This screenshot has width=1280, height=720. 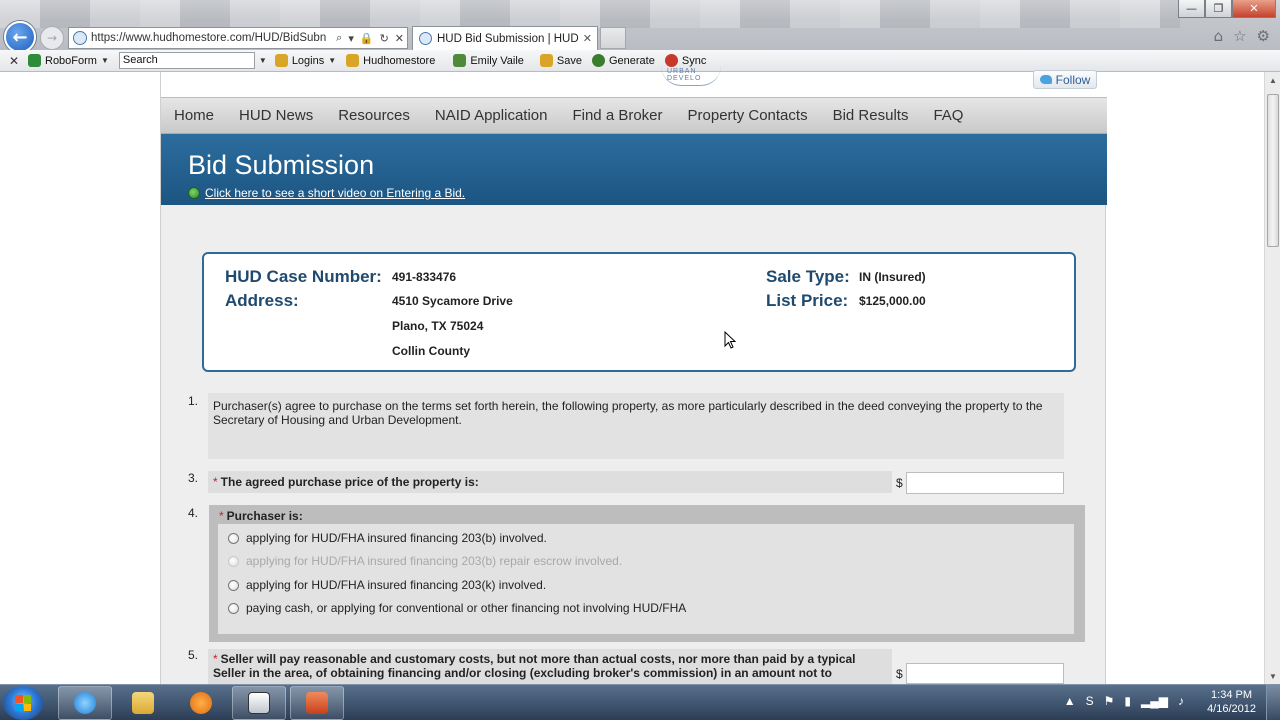 I want to click on address-line1: 4510 Sycamore Drive, so click(x=452, y=301).